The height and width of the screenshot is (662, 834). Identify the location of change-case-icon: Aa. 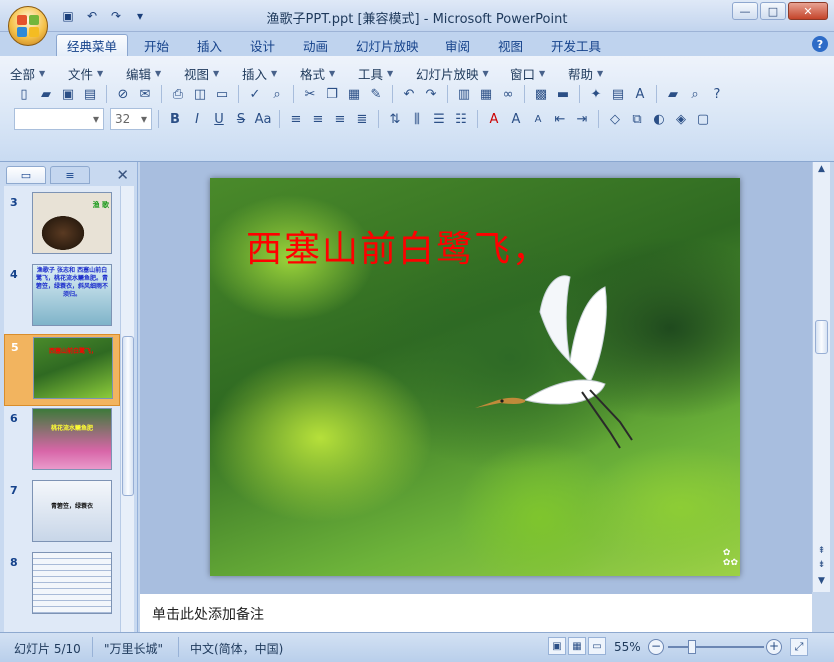
(263, 119).